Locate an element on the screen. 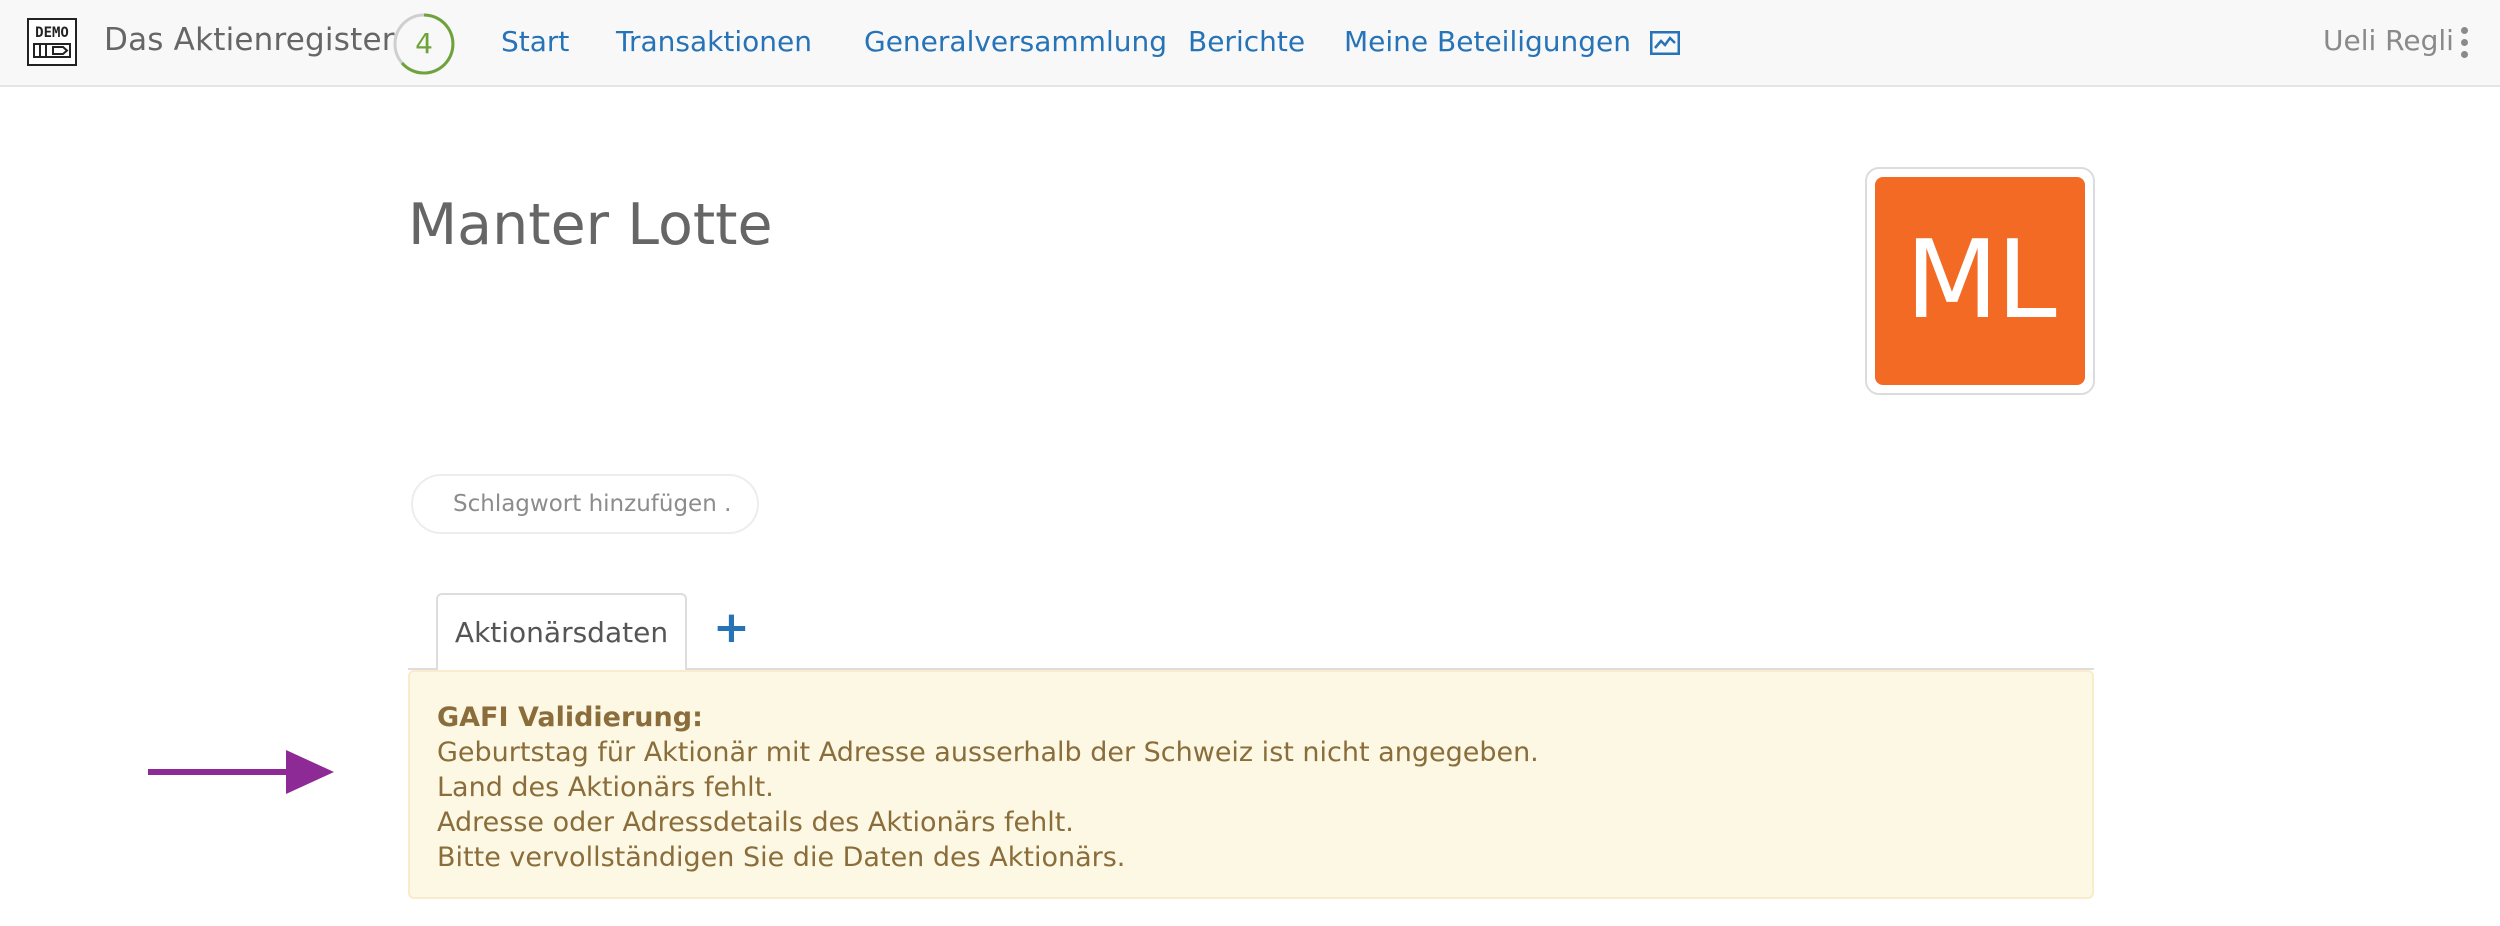  tab-aktionaersdaten: Aktionärsdaten is located at coordinates (561, 632).